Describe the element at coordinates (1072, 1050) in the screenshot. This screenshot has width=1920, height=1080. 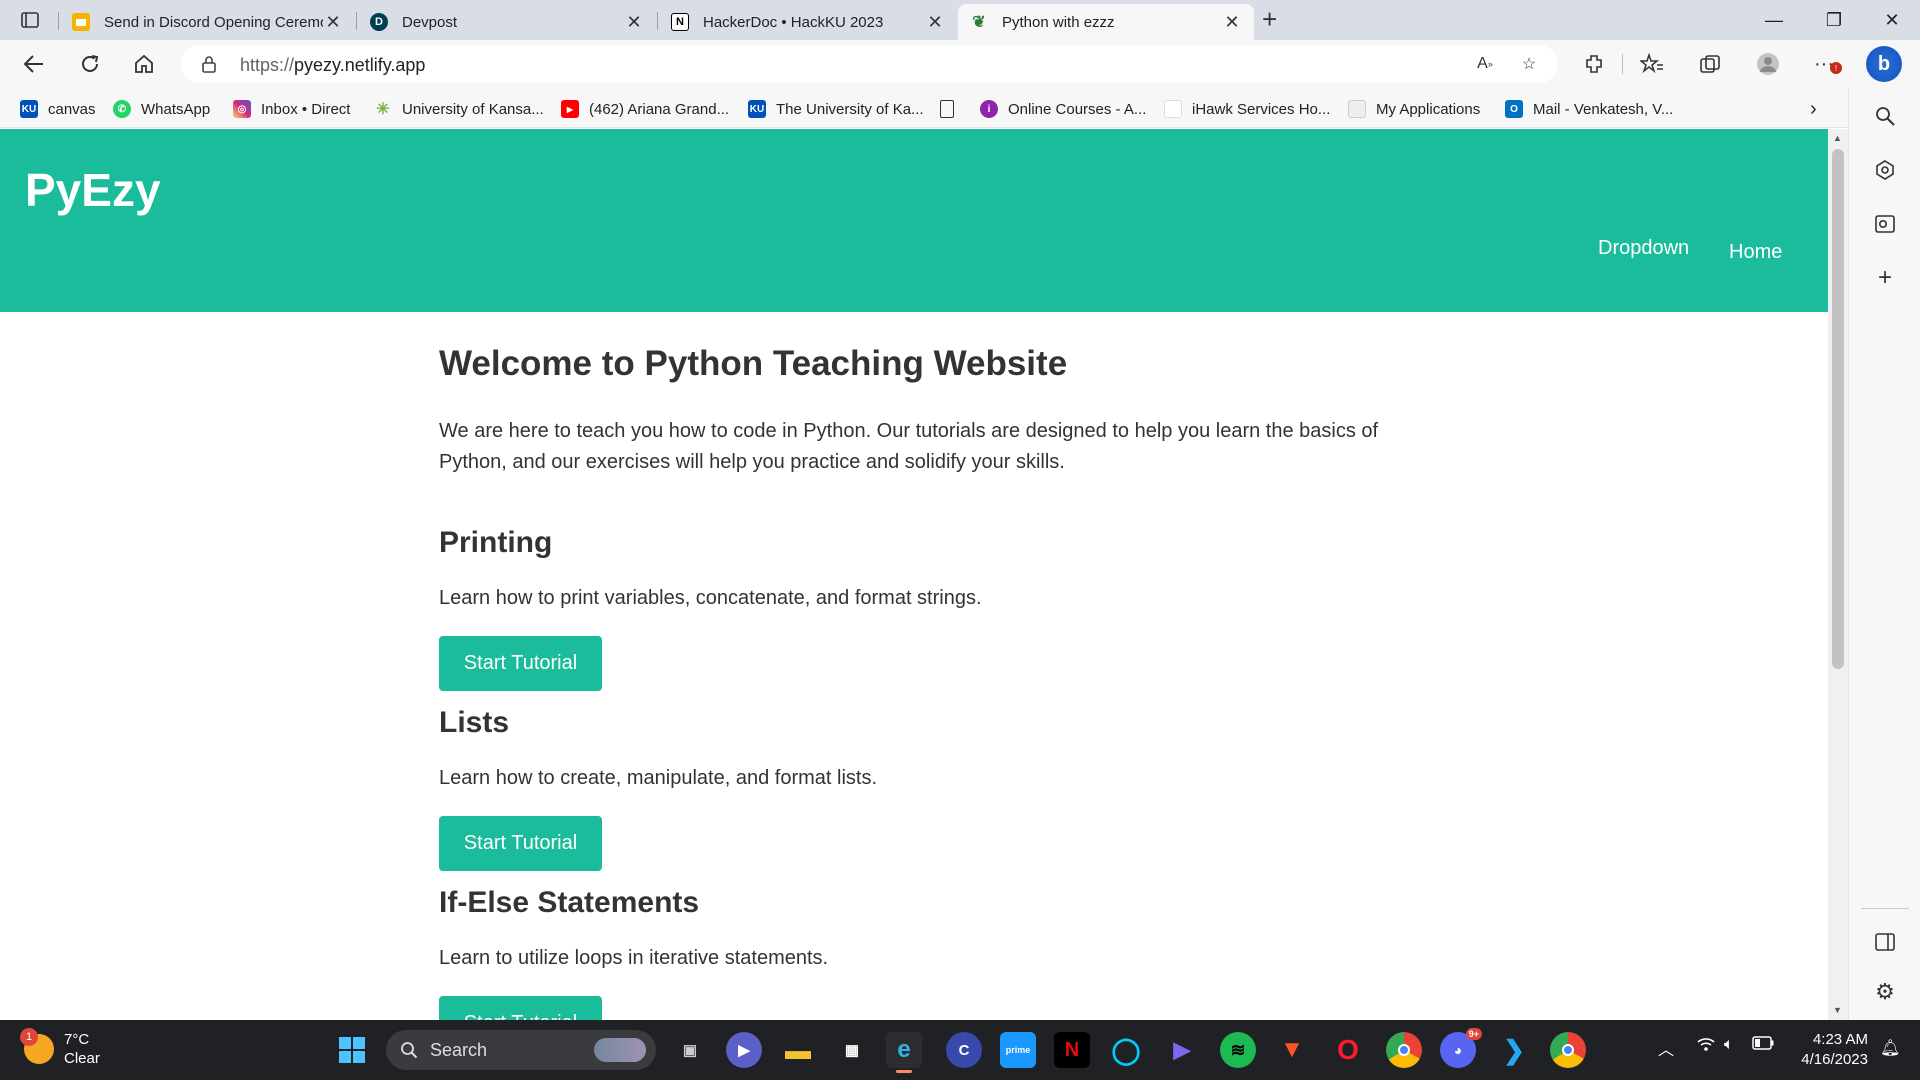
I see `netflix-icon: N` at that location.